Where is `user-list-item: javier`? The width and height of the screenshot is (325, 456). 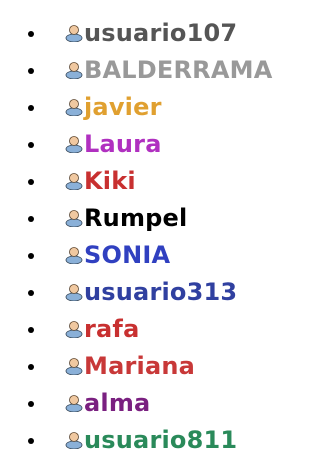 user-list-item: javier is located at coordinates (162, 107).